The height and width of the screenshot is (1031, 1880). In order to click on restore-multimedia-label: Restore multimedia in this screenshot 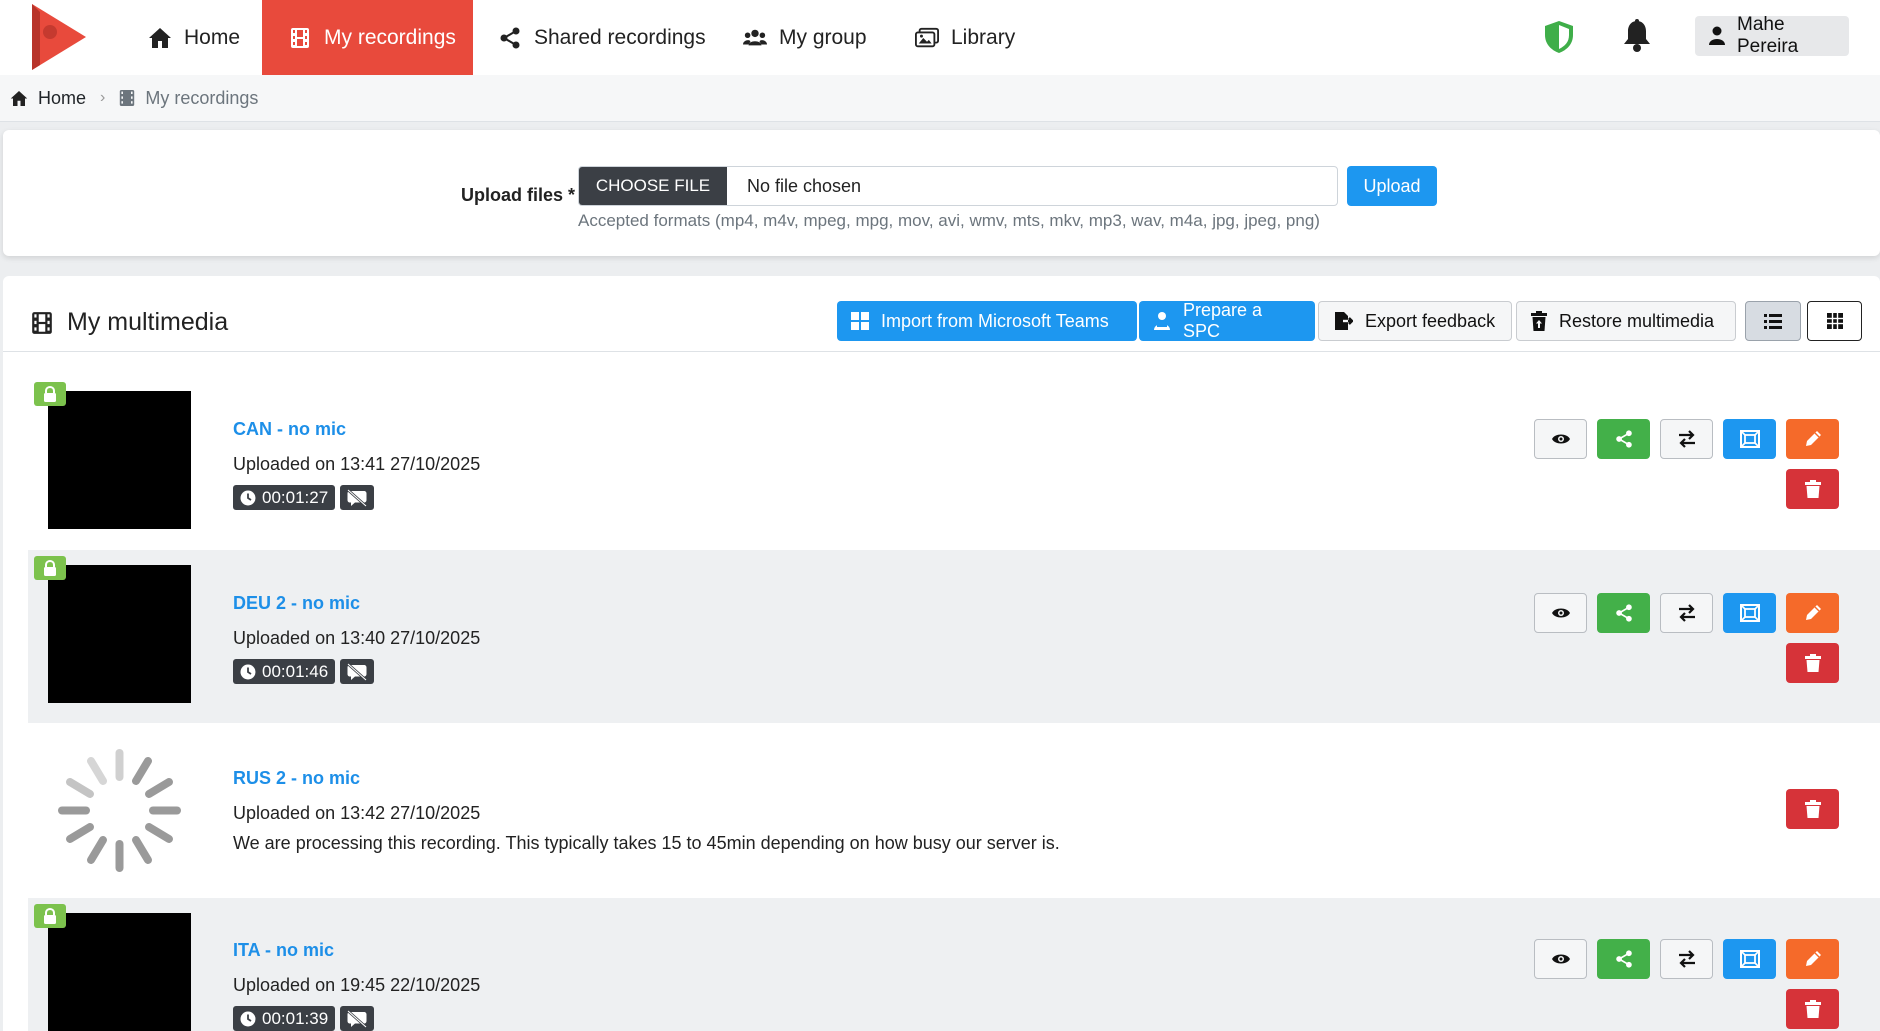, I will do `click(1637, 320)`.